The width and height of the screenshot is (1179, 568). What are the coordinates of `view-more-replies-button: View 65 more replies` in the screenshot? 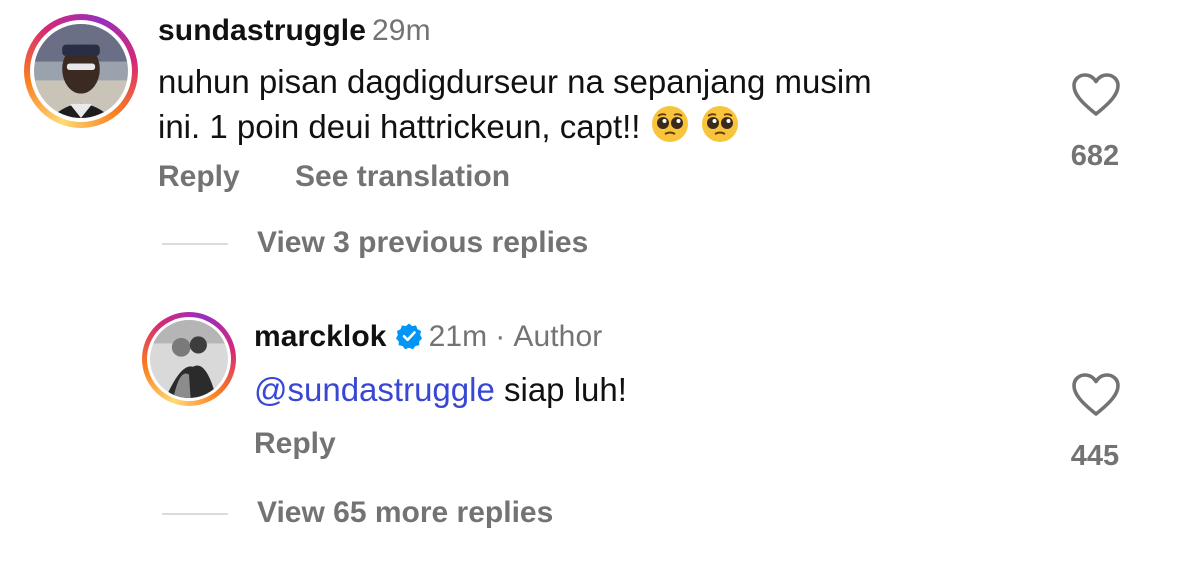 It's located at (405, 513).